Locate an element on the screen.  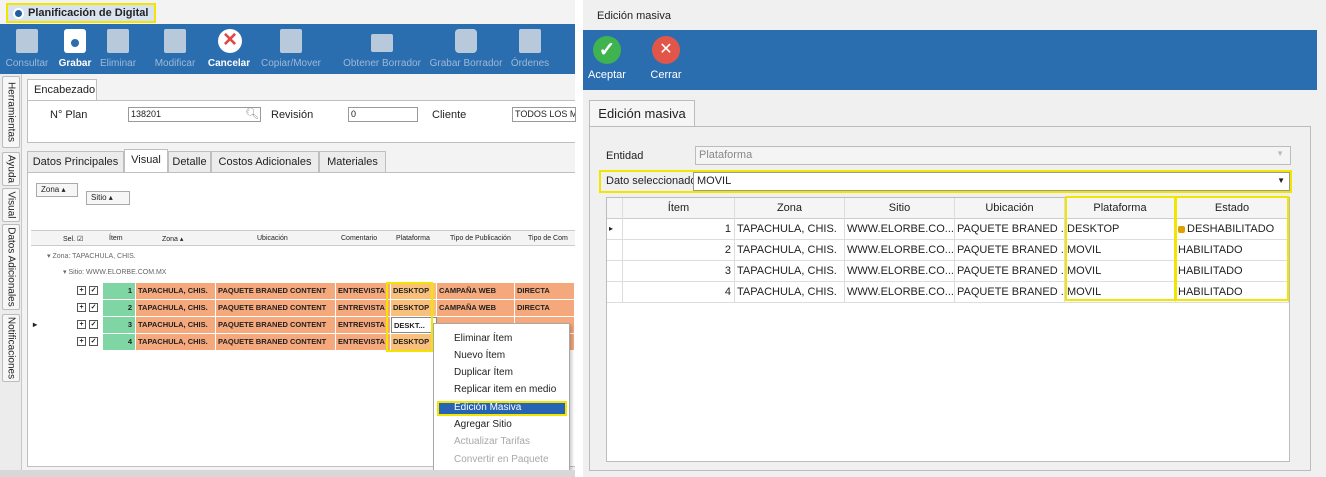
grabar-borrador-button: Grabar Borrador is located at coordinates (466, 49).